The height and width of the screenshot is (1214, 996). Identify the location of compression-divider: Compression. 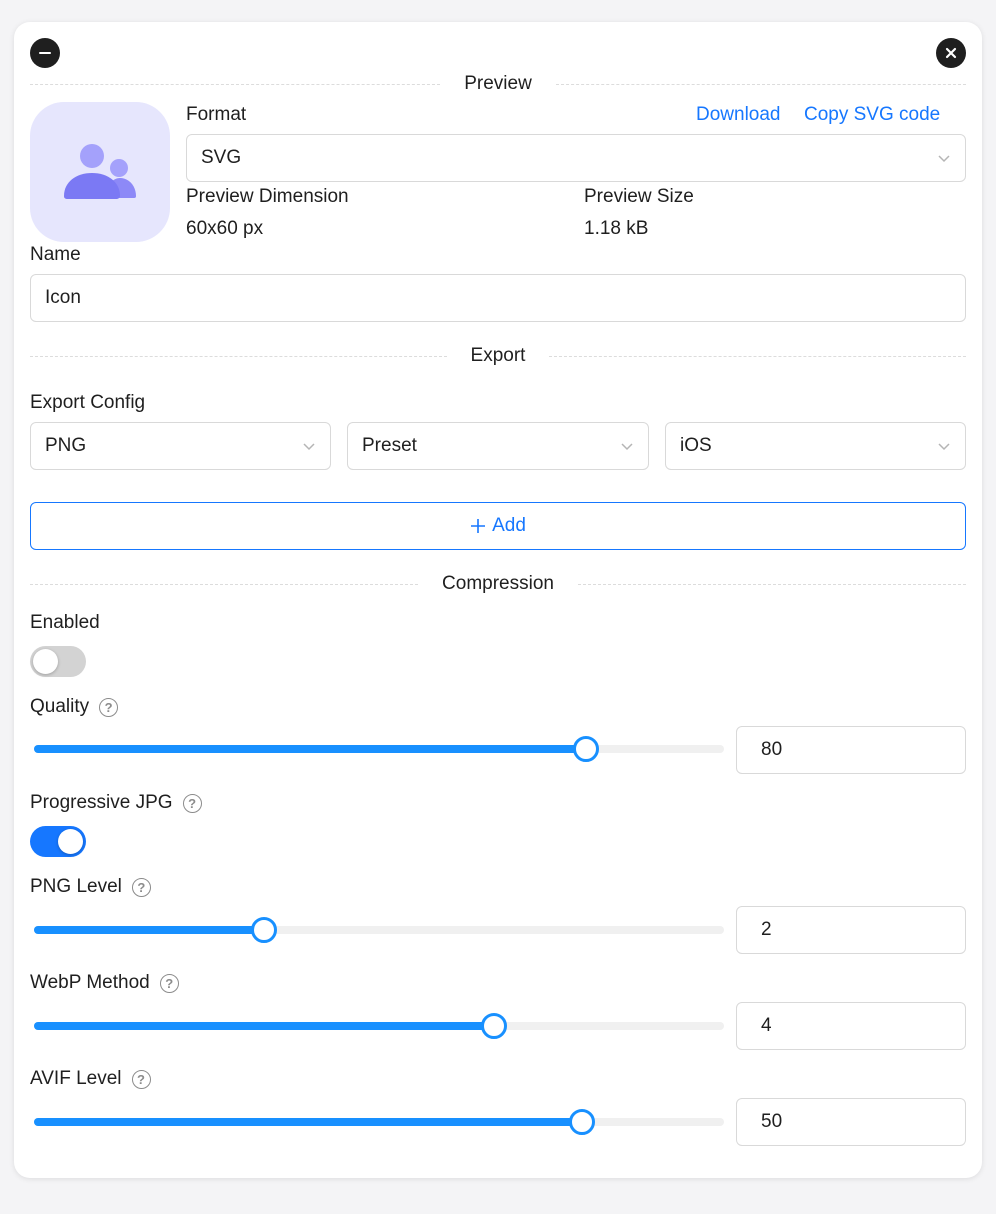
(498, 584).